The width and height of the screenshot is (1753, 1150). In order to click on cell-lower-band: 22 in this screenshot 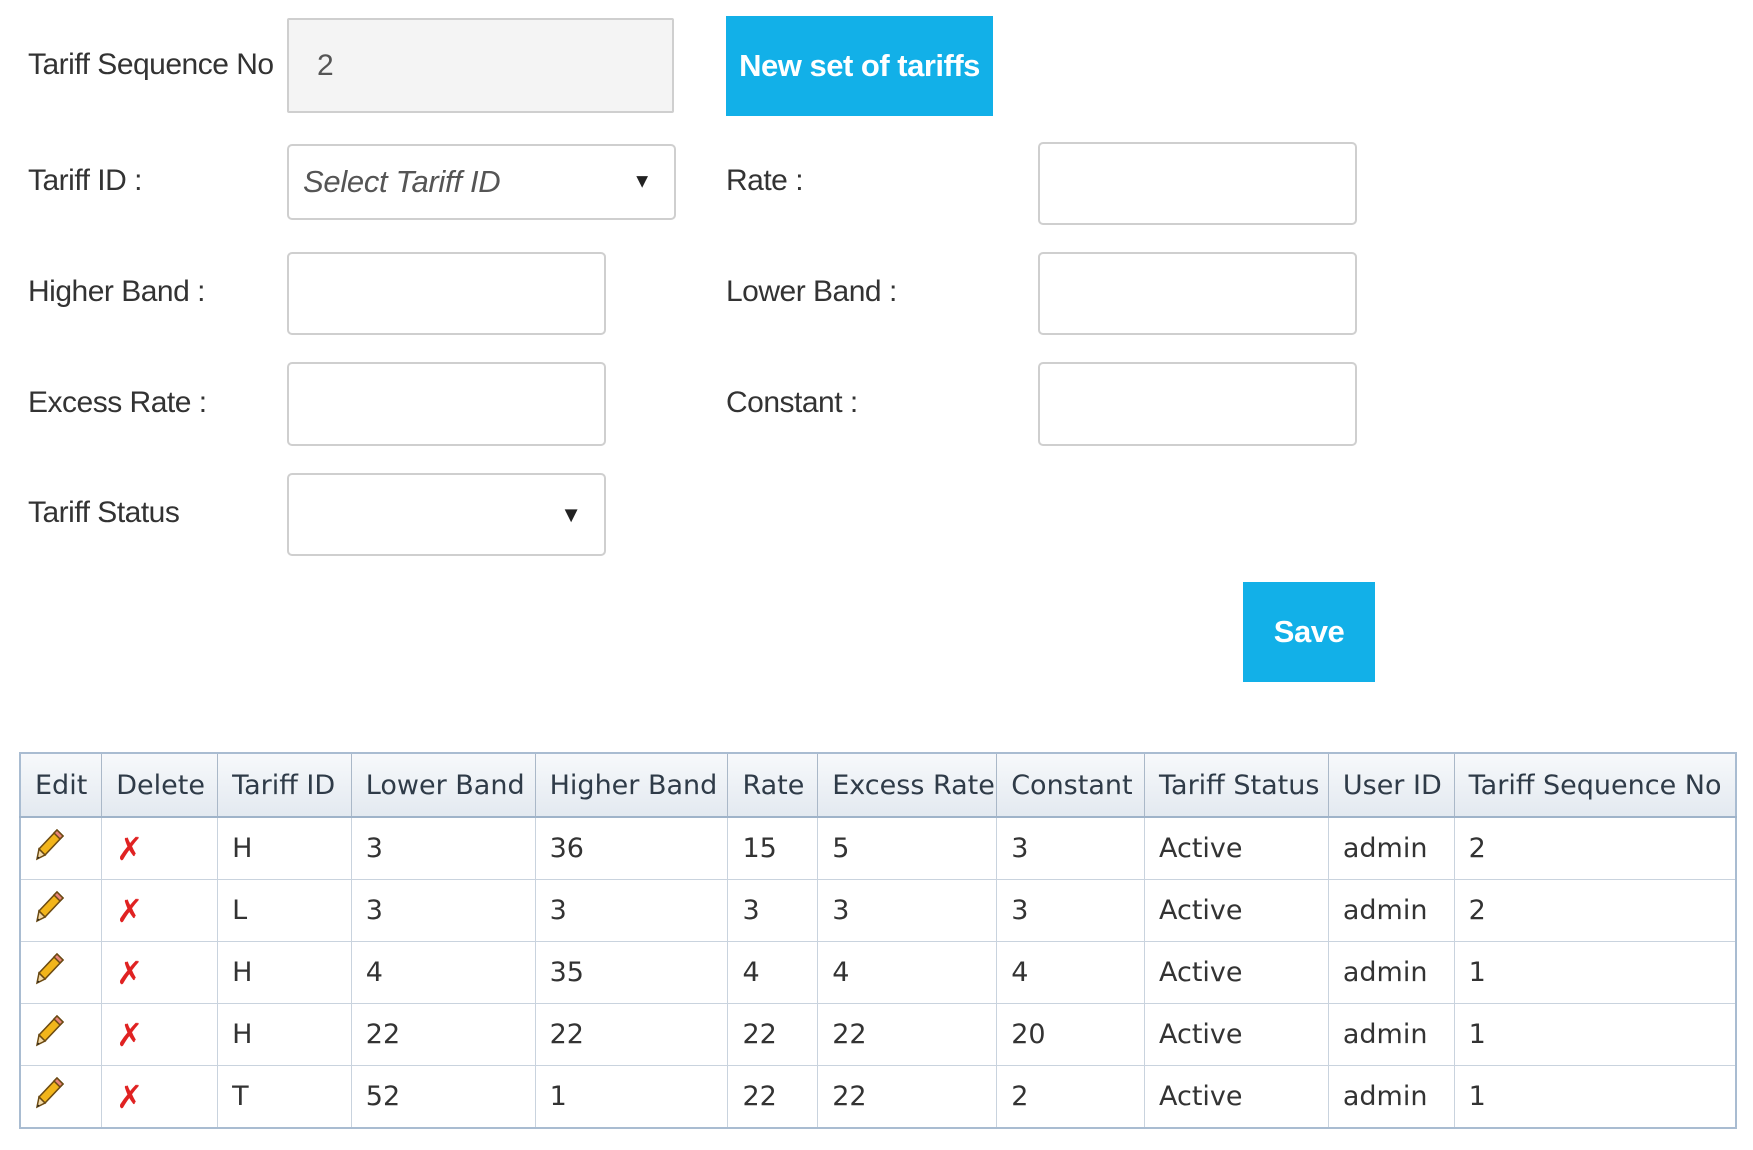, I will do `click(443, 1034)`.